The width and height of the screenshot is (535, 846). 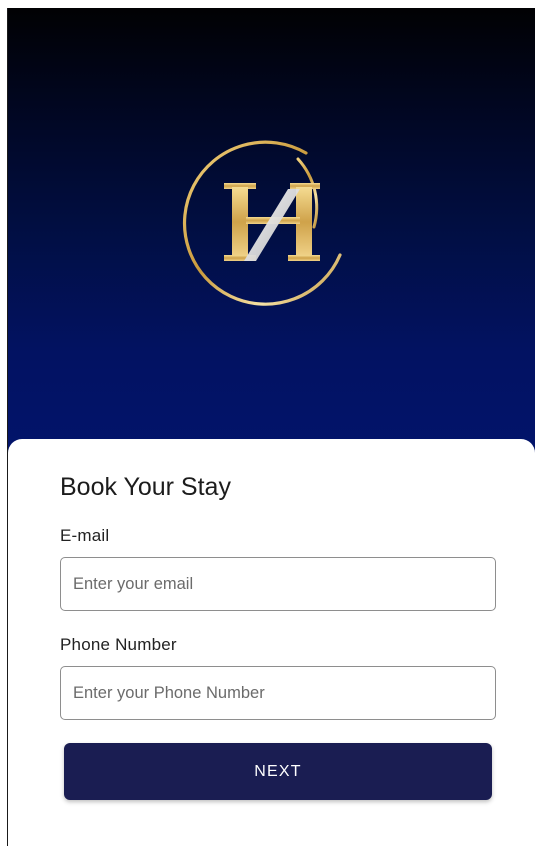 What do you see at coordinates (267, 4) in the screenshot?
I see `screen-top-border` at bounding box center [267, 4].